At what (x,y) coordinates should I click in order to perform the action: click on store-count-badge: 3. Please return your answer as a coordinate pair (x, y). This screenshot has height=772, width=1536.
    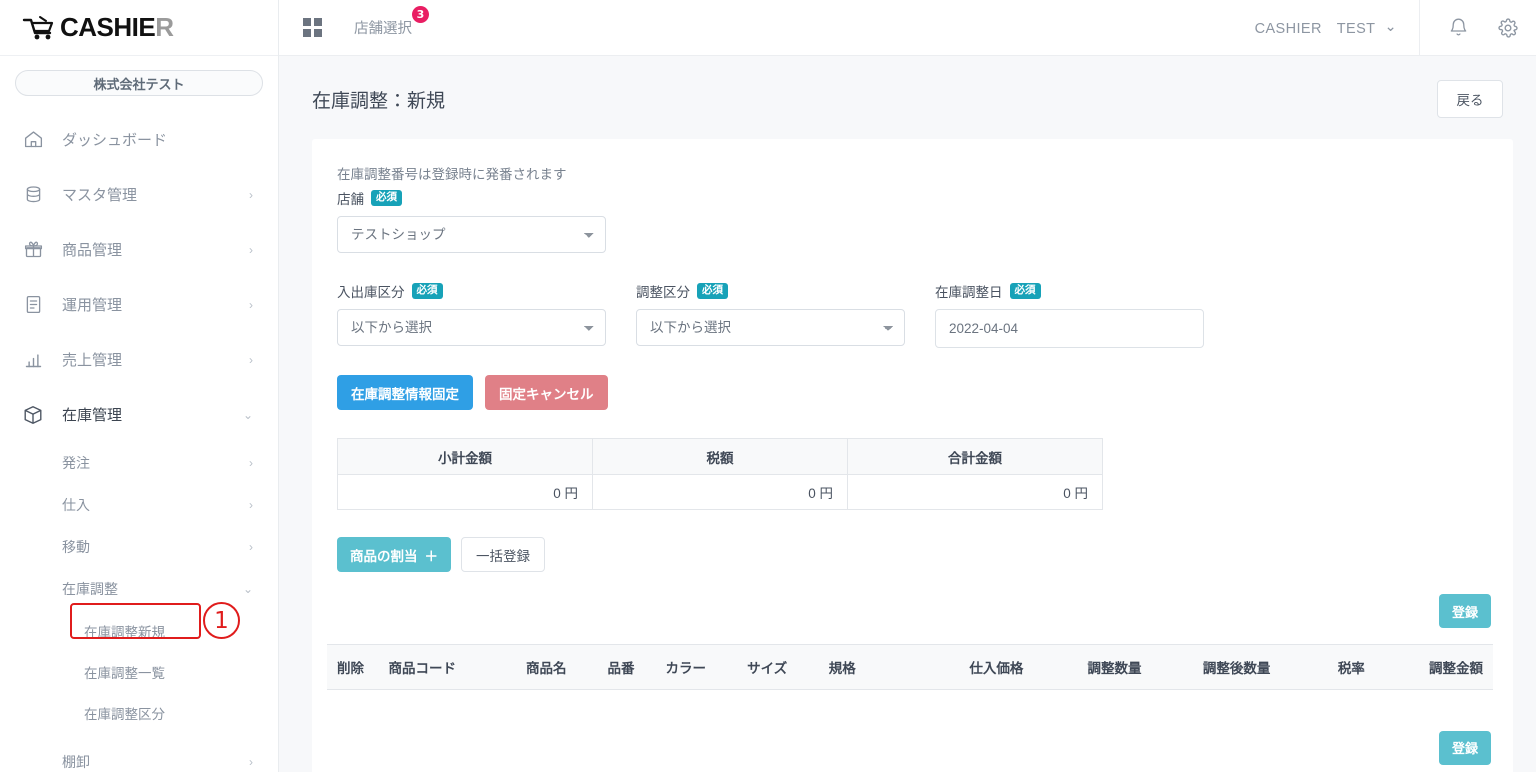
    Looking at the image, I should click on (420, 14).